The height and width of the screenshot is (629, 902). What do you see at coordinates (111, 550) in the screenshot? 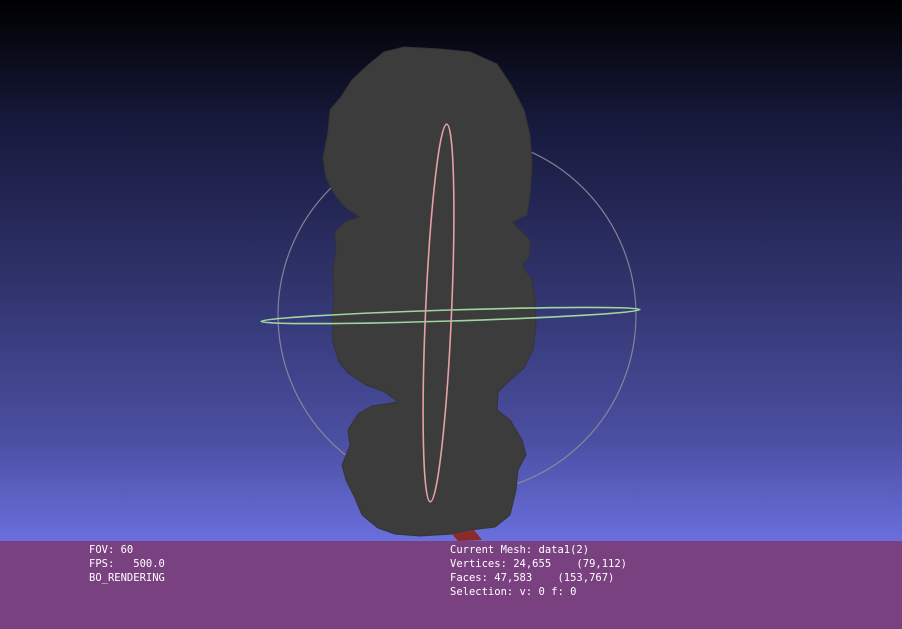
I see `fov-readout: FOV: 60` at bounding box center [111, 550].